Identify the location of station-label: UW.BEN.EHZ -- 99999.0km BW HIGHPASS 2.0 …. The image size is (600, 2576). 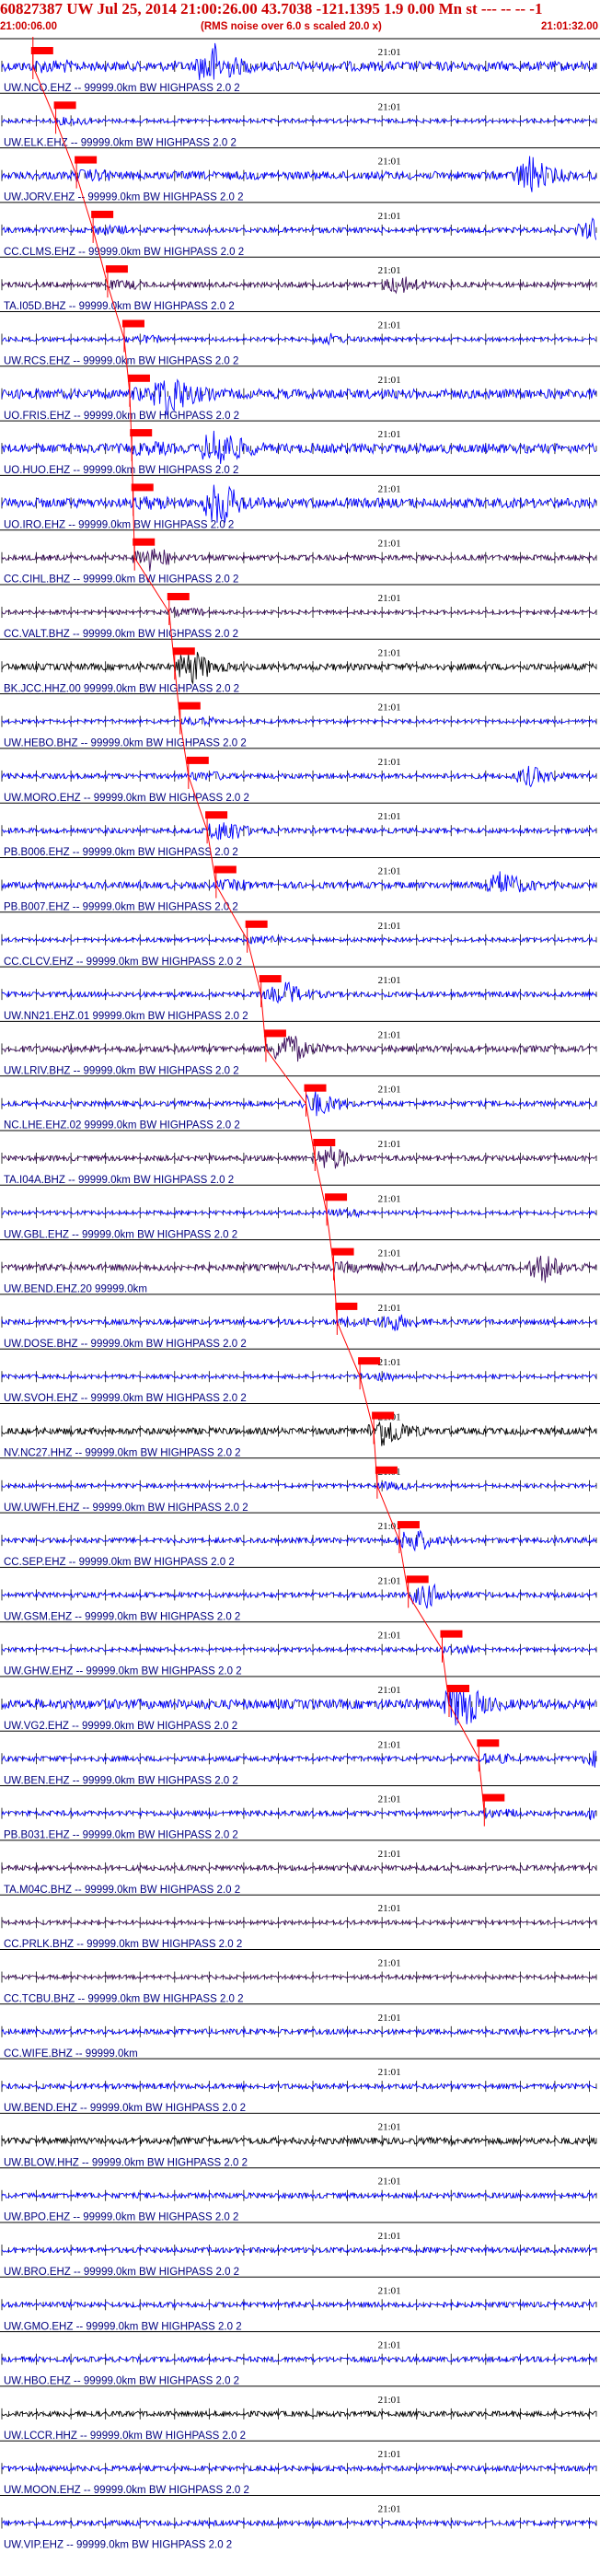
(121, 1780).